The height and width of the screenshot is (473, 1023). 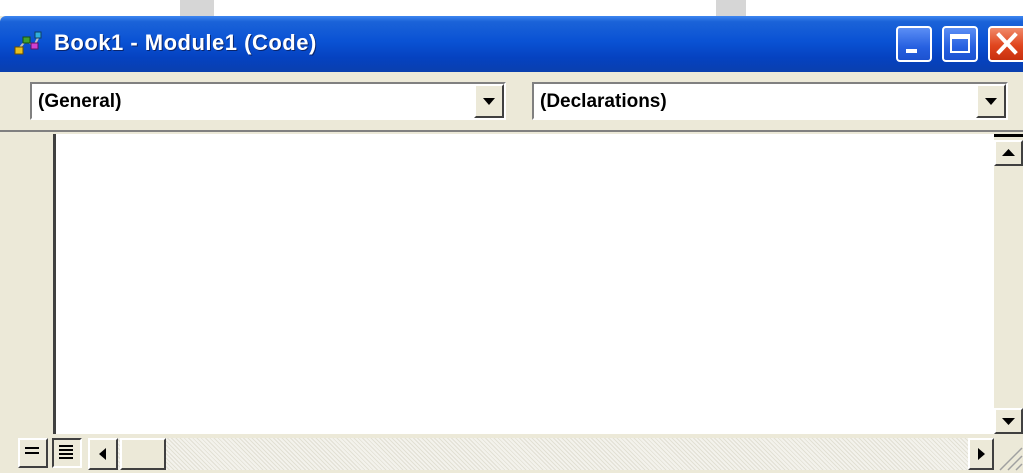 I want to click on full-module-view-button, so click(x=67, y=453).